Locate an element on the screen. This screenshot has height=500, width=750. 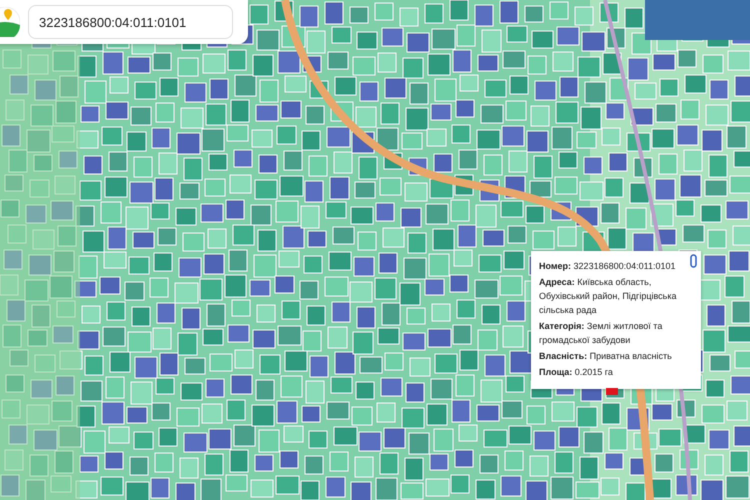
info-line: Площа: 0.2015 га is located at coordinates (576, 372).